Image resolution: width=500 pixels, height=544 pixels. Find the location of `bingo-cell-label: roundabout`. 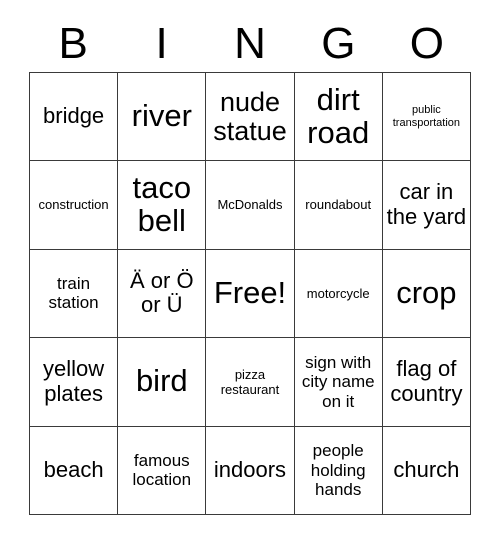

bingo-cell-label: roundabout is located at coordinates (338, 205).